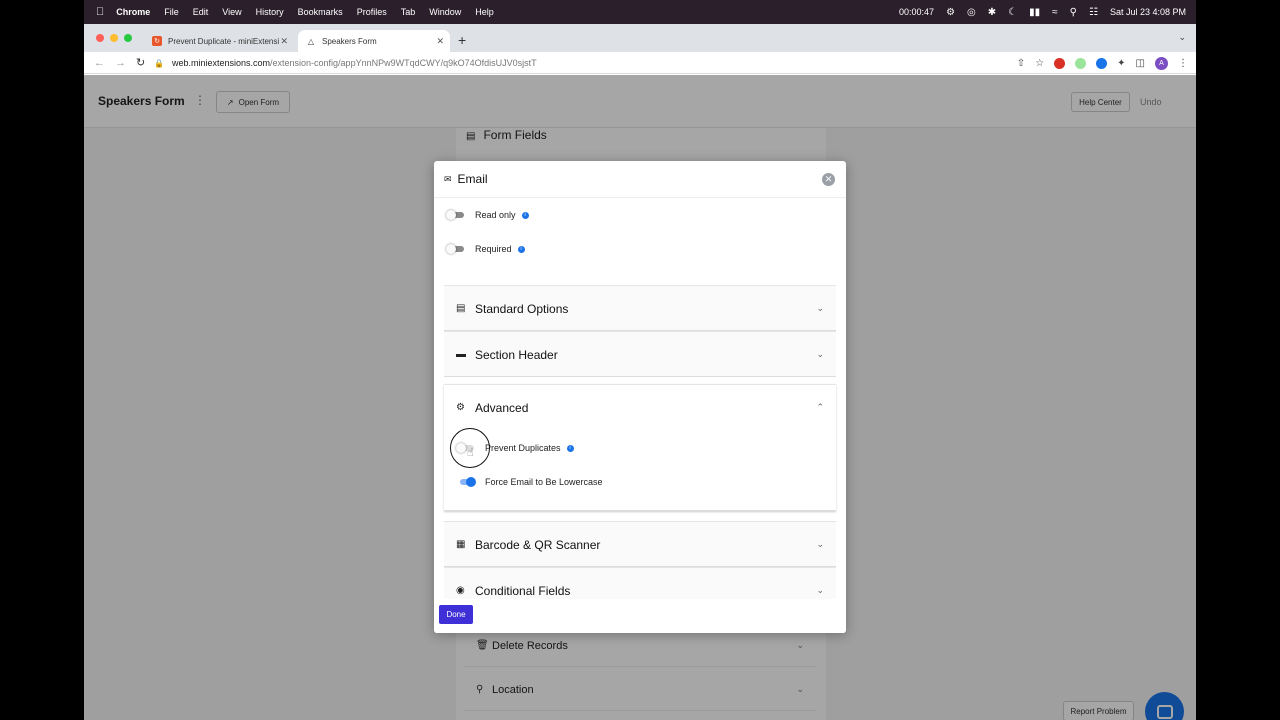  I want to click on modal-title: Email, so click(472, 179).